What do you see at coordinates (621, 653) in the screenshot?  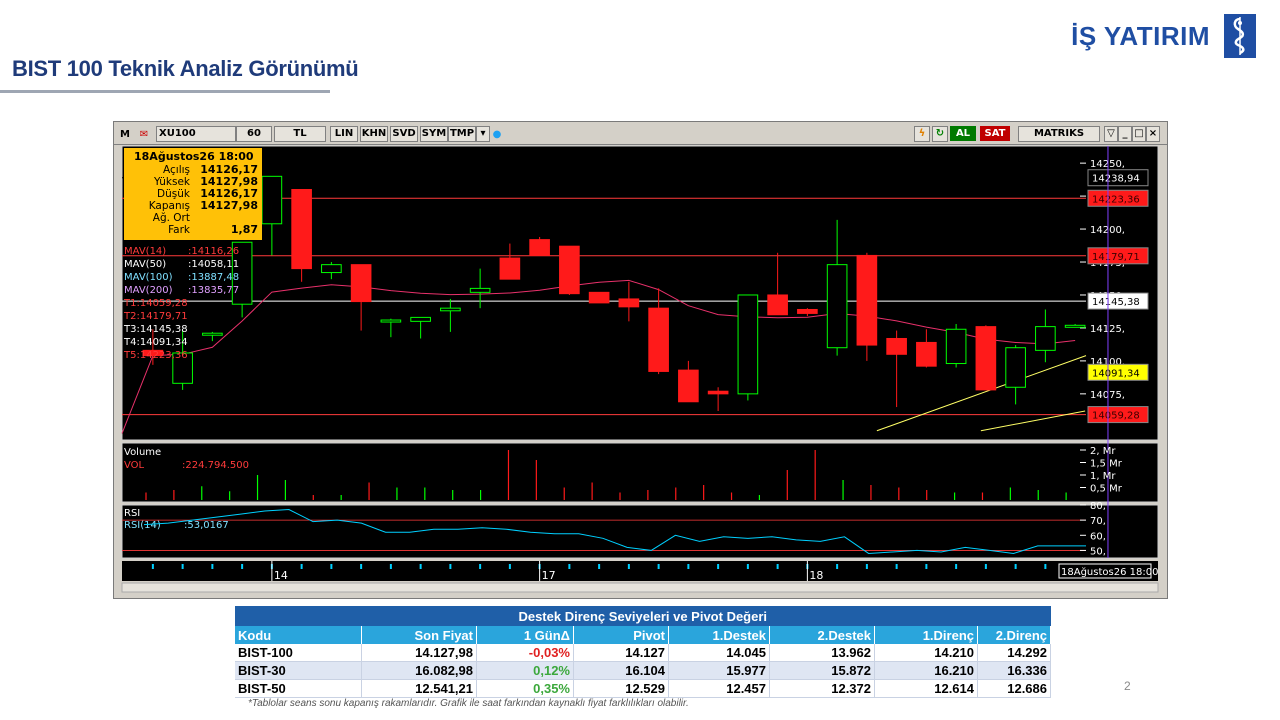 I see `row-pivot: 14.127` at bounding box center [621, 653].